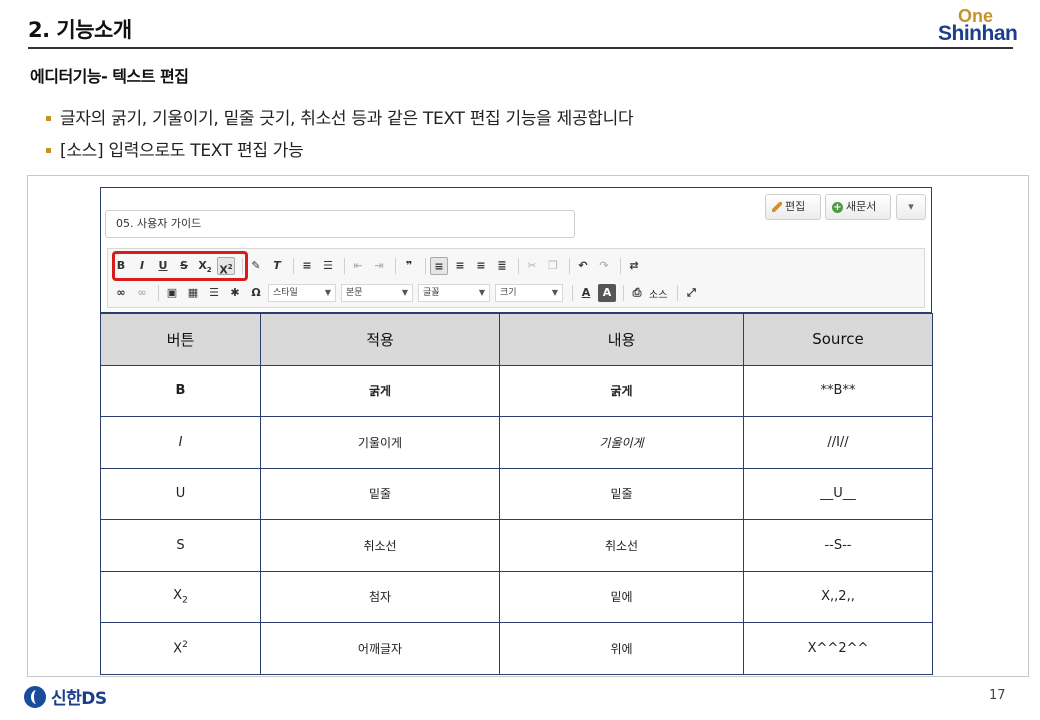  I want to click on bulleted-list-icon: ☰, so click(328, 266).